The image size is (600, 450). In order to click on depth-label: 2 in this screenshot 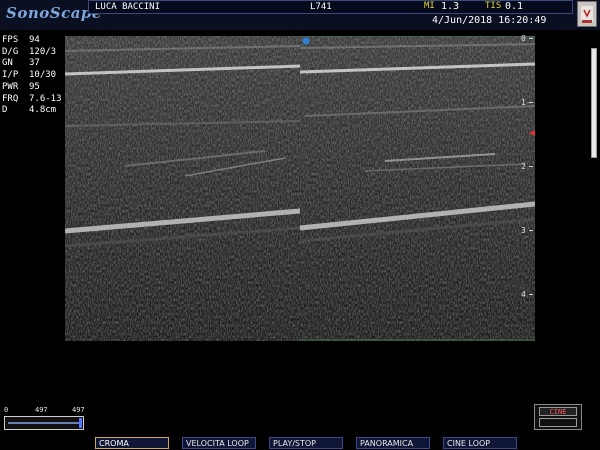, I will do `click(523, 166)`.